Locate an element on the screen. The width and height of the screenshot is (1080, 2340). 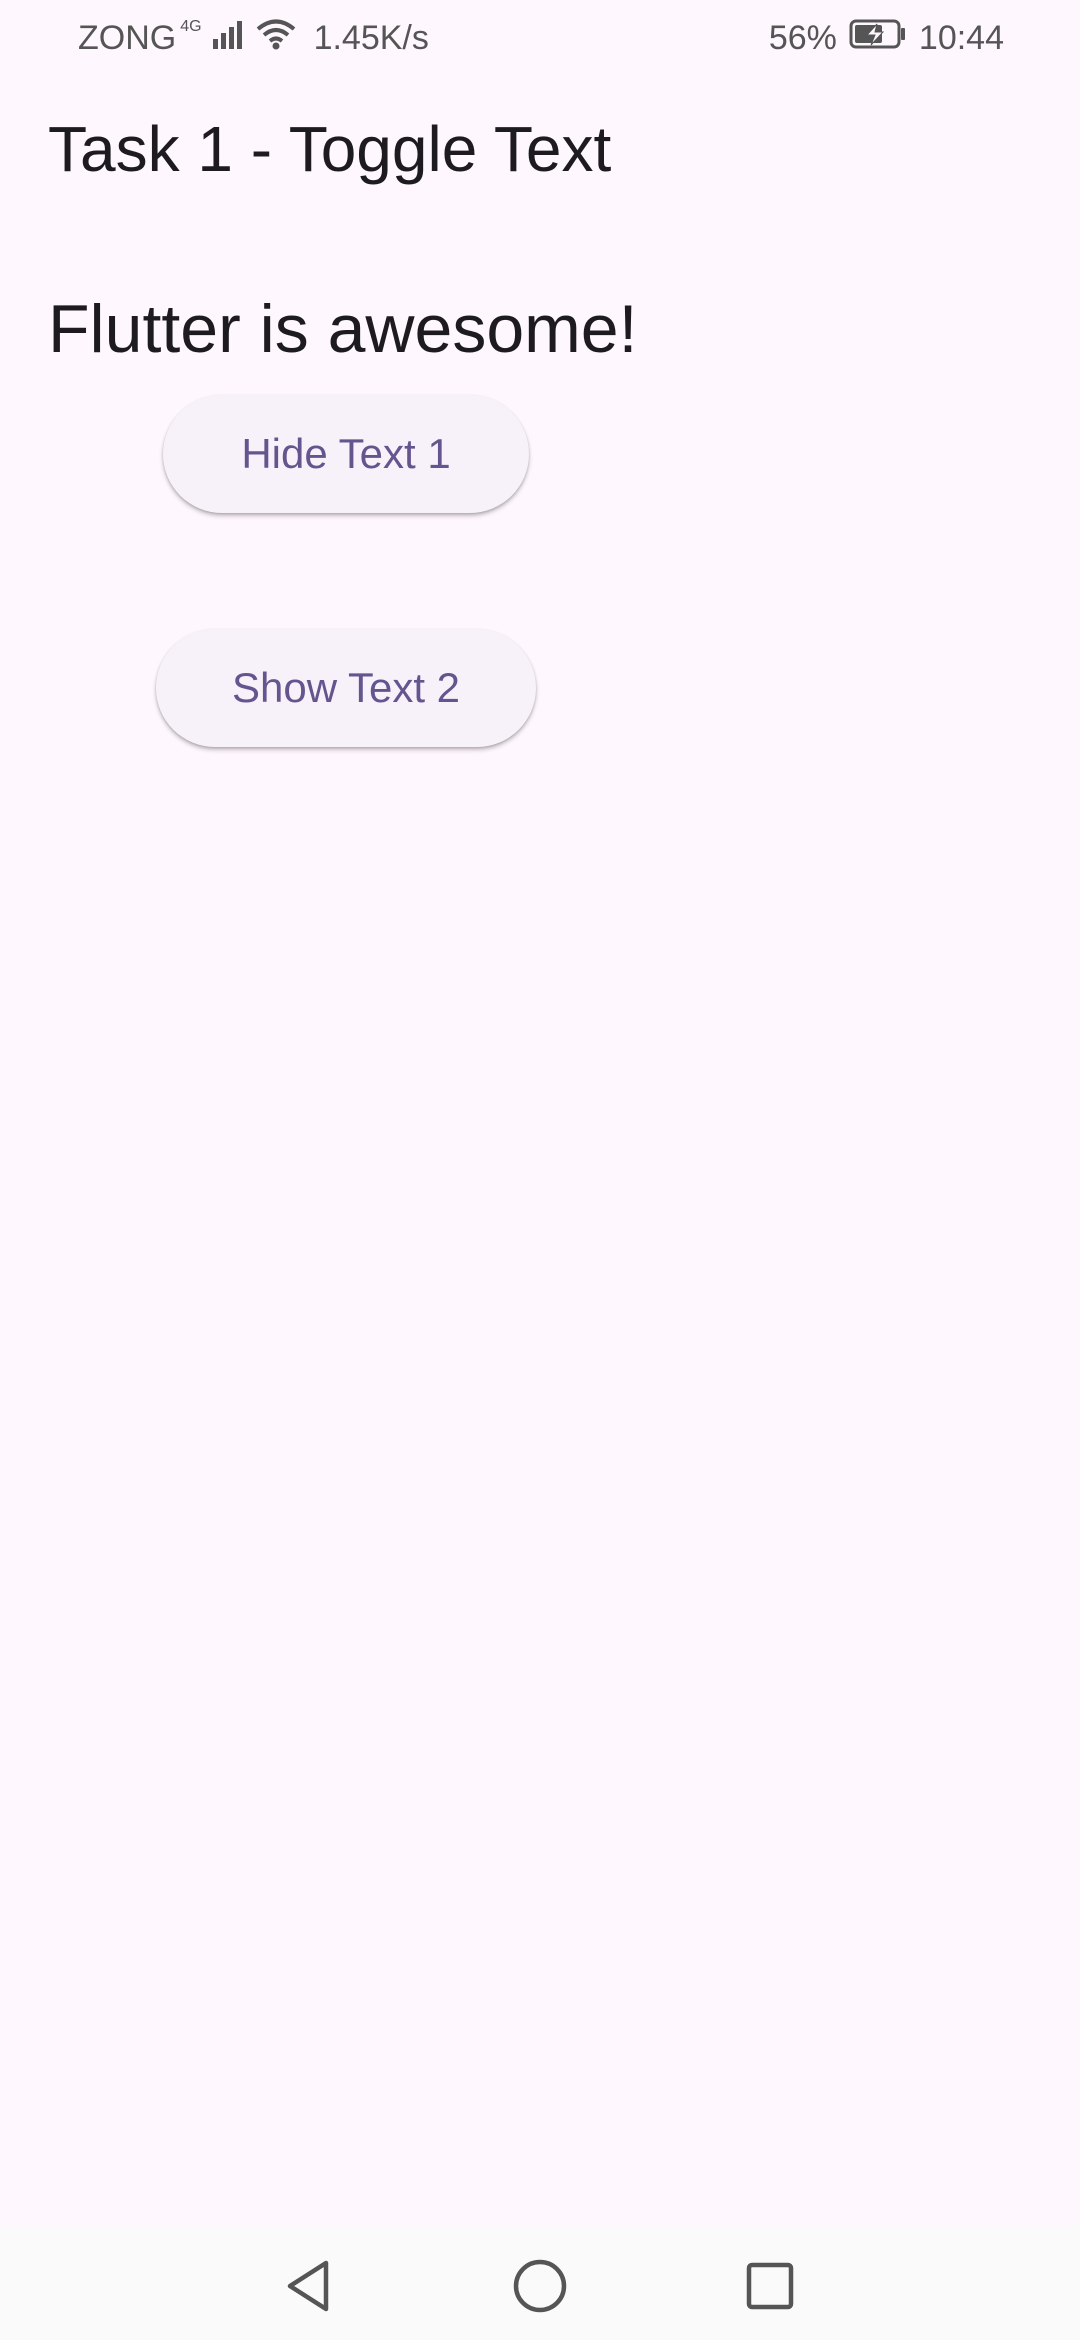
net-speed: 1.45K/s is located at coordinates (371, 38).